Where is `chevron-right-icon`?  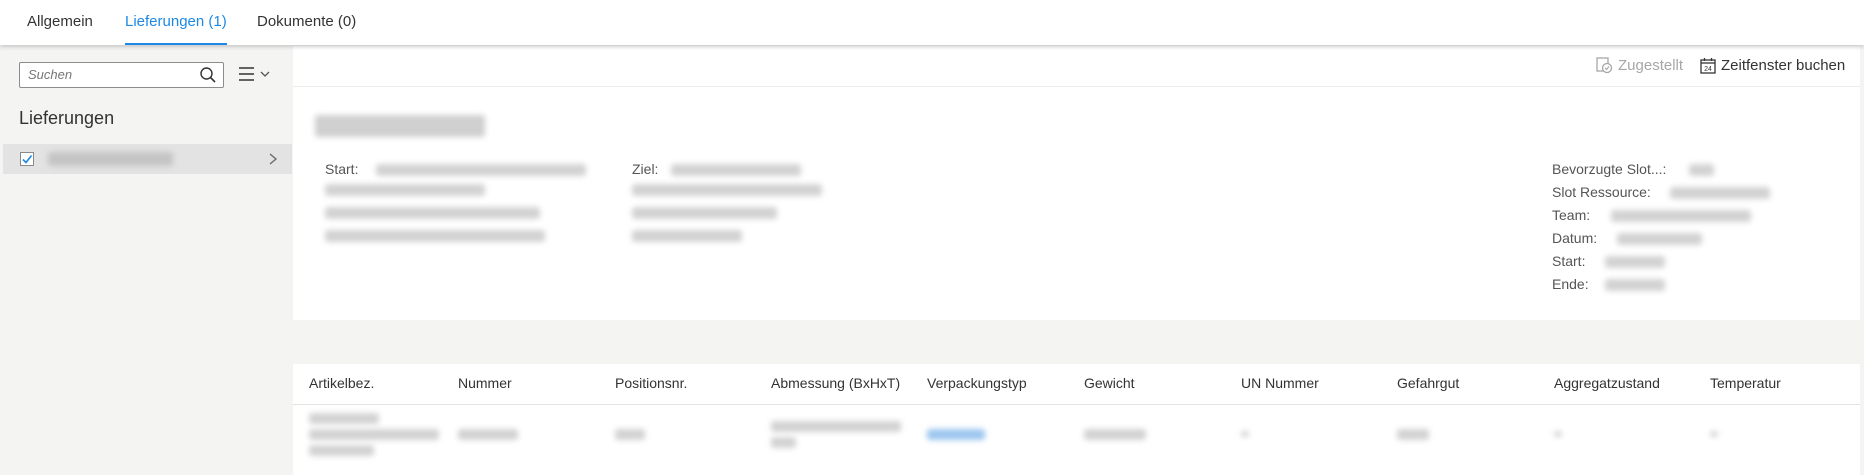
chevron-right-icon is located at coordinates (273, 159).